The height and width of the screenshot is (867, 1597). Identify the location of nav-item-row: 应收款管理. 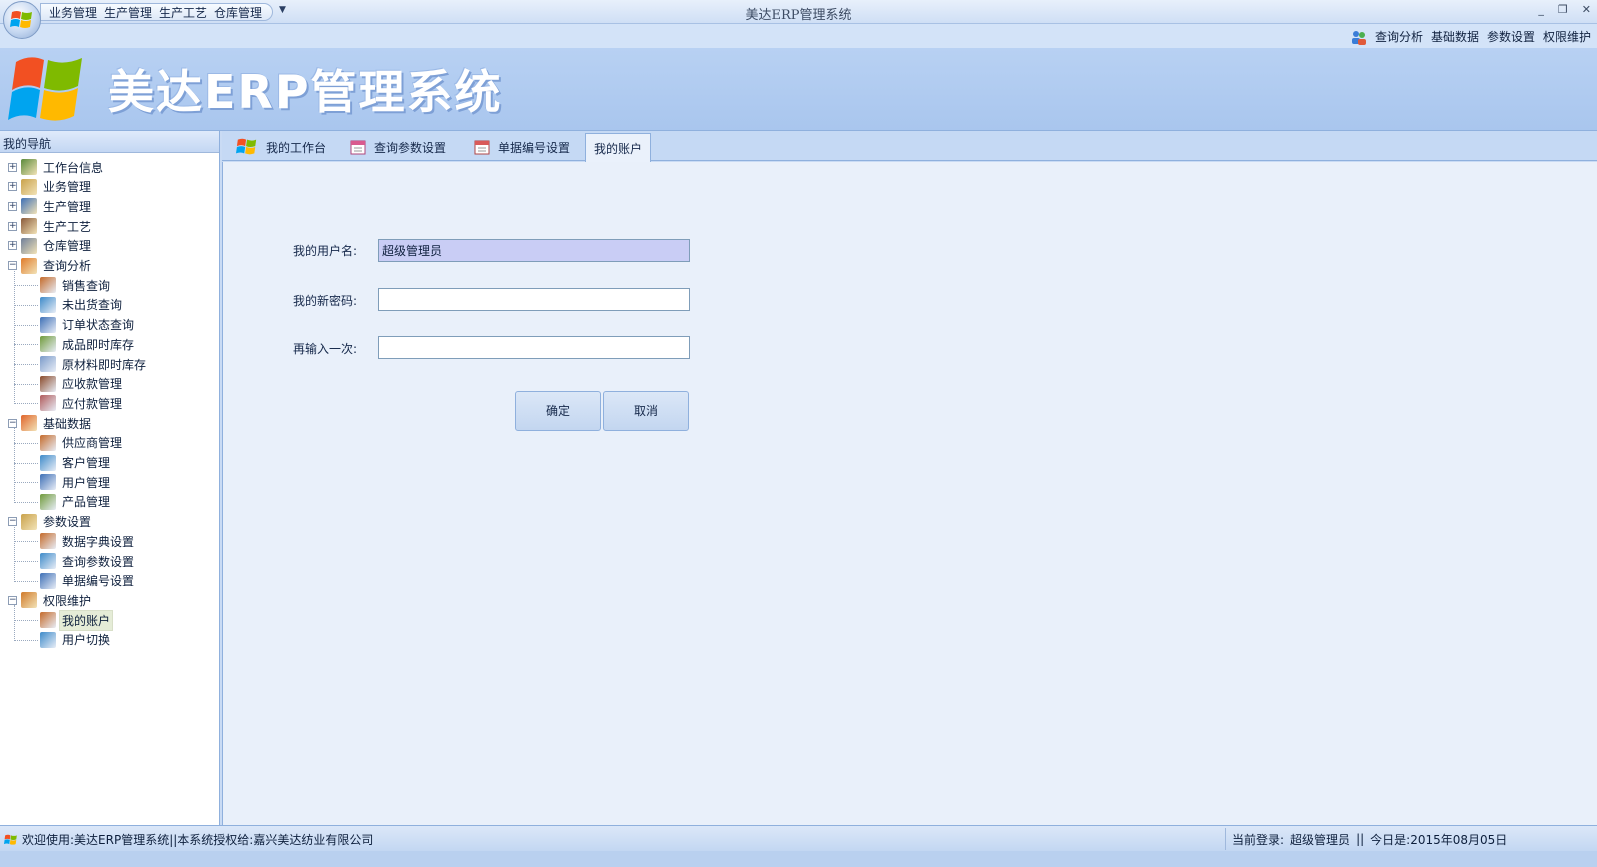
(69, 384).